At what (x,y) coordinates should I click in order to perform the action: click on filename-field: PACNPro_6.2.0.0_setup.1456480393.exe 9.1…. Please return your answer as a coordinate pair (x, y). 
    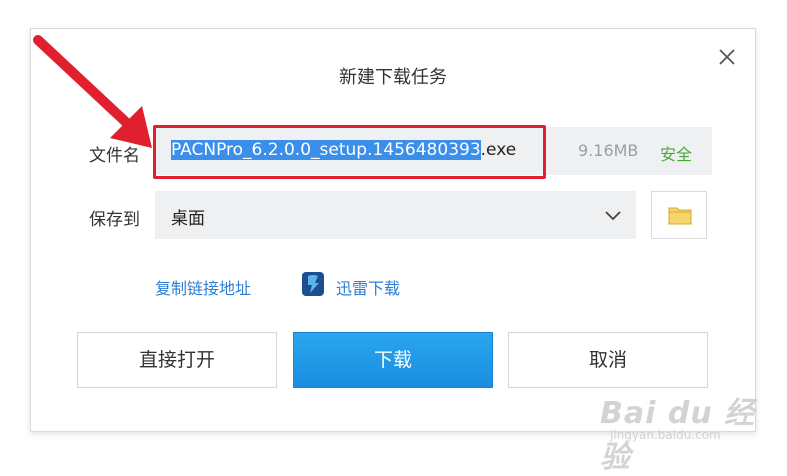
    Looking at the image, I should click on (432, 152).